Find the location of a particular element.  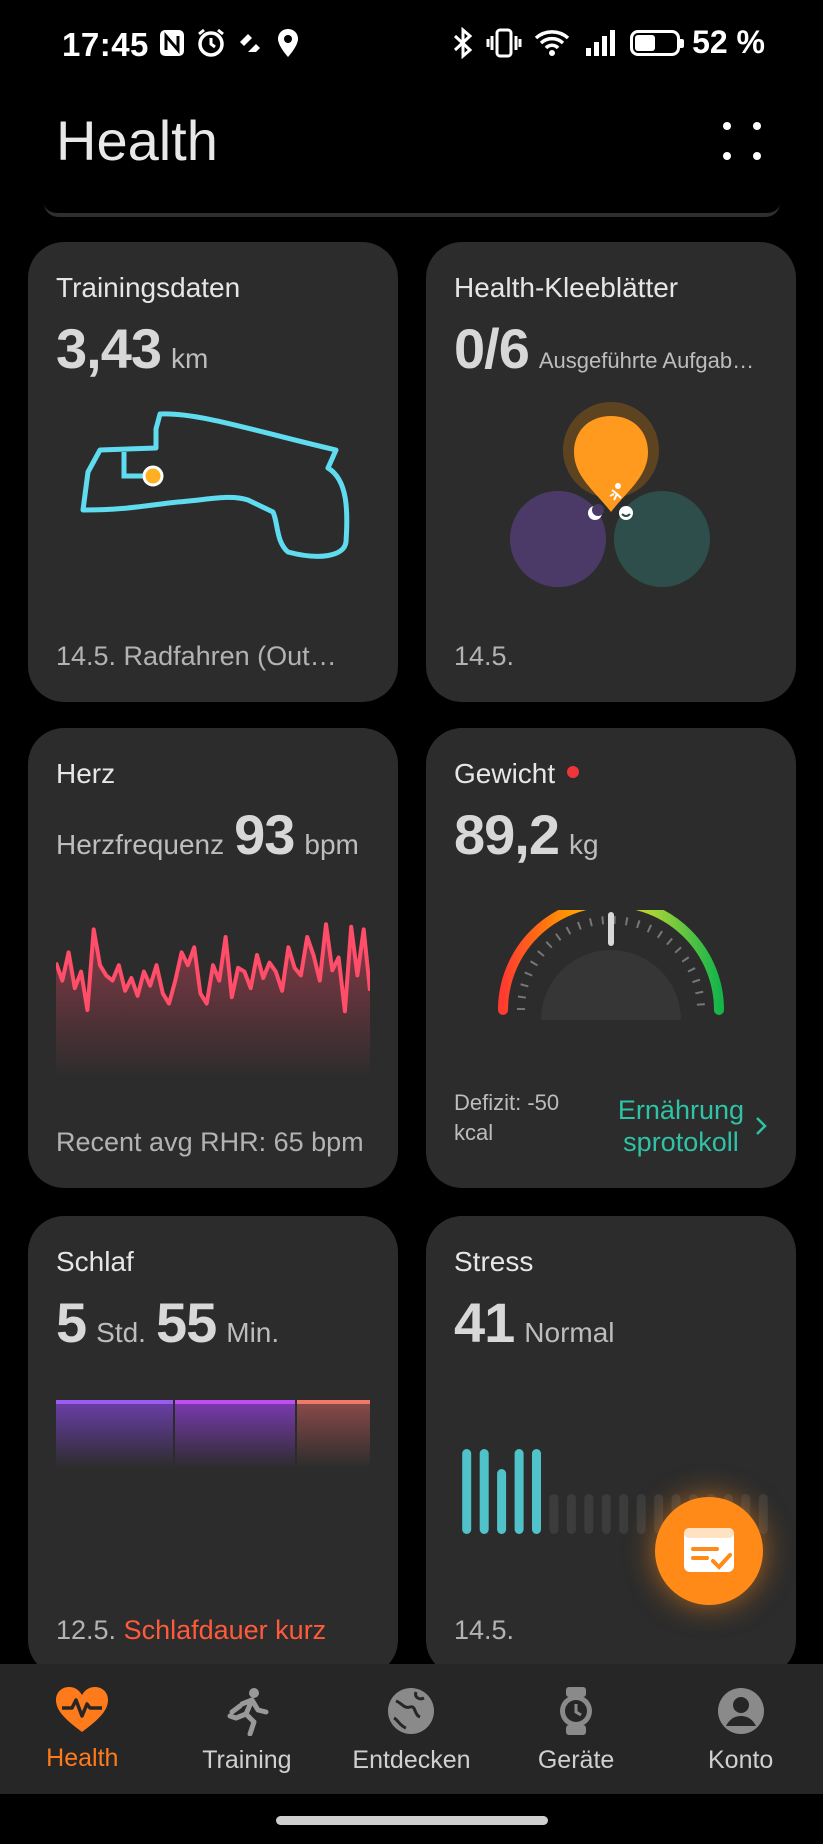

clover-value: 0/6 is located at coordinates (492, 348).